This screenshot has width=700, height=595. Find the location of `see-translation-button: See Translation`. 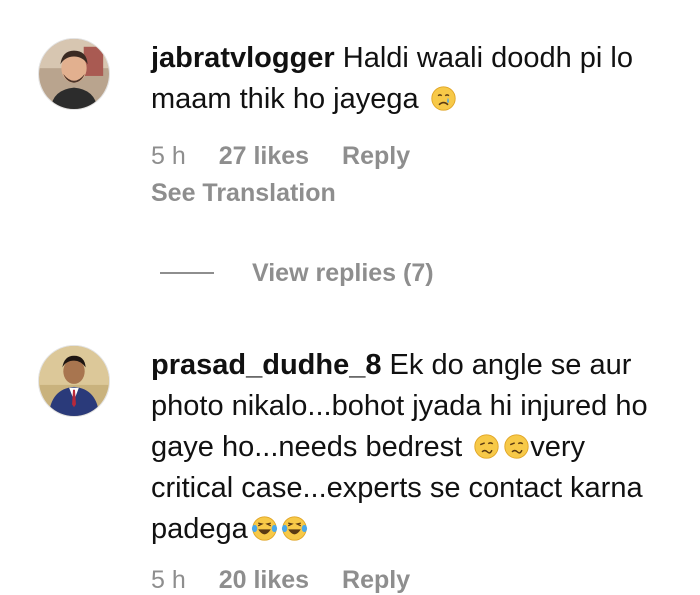

see-translation-button: See Translation is located at coordinates (243, 193).